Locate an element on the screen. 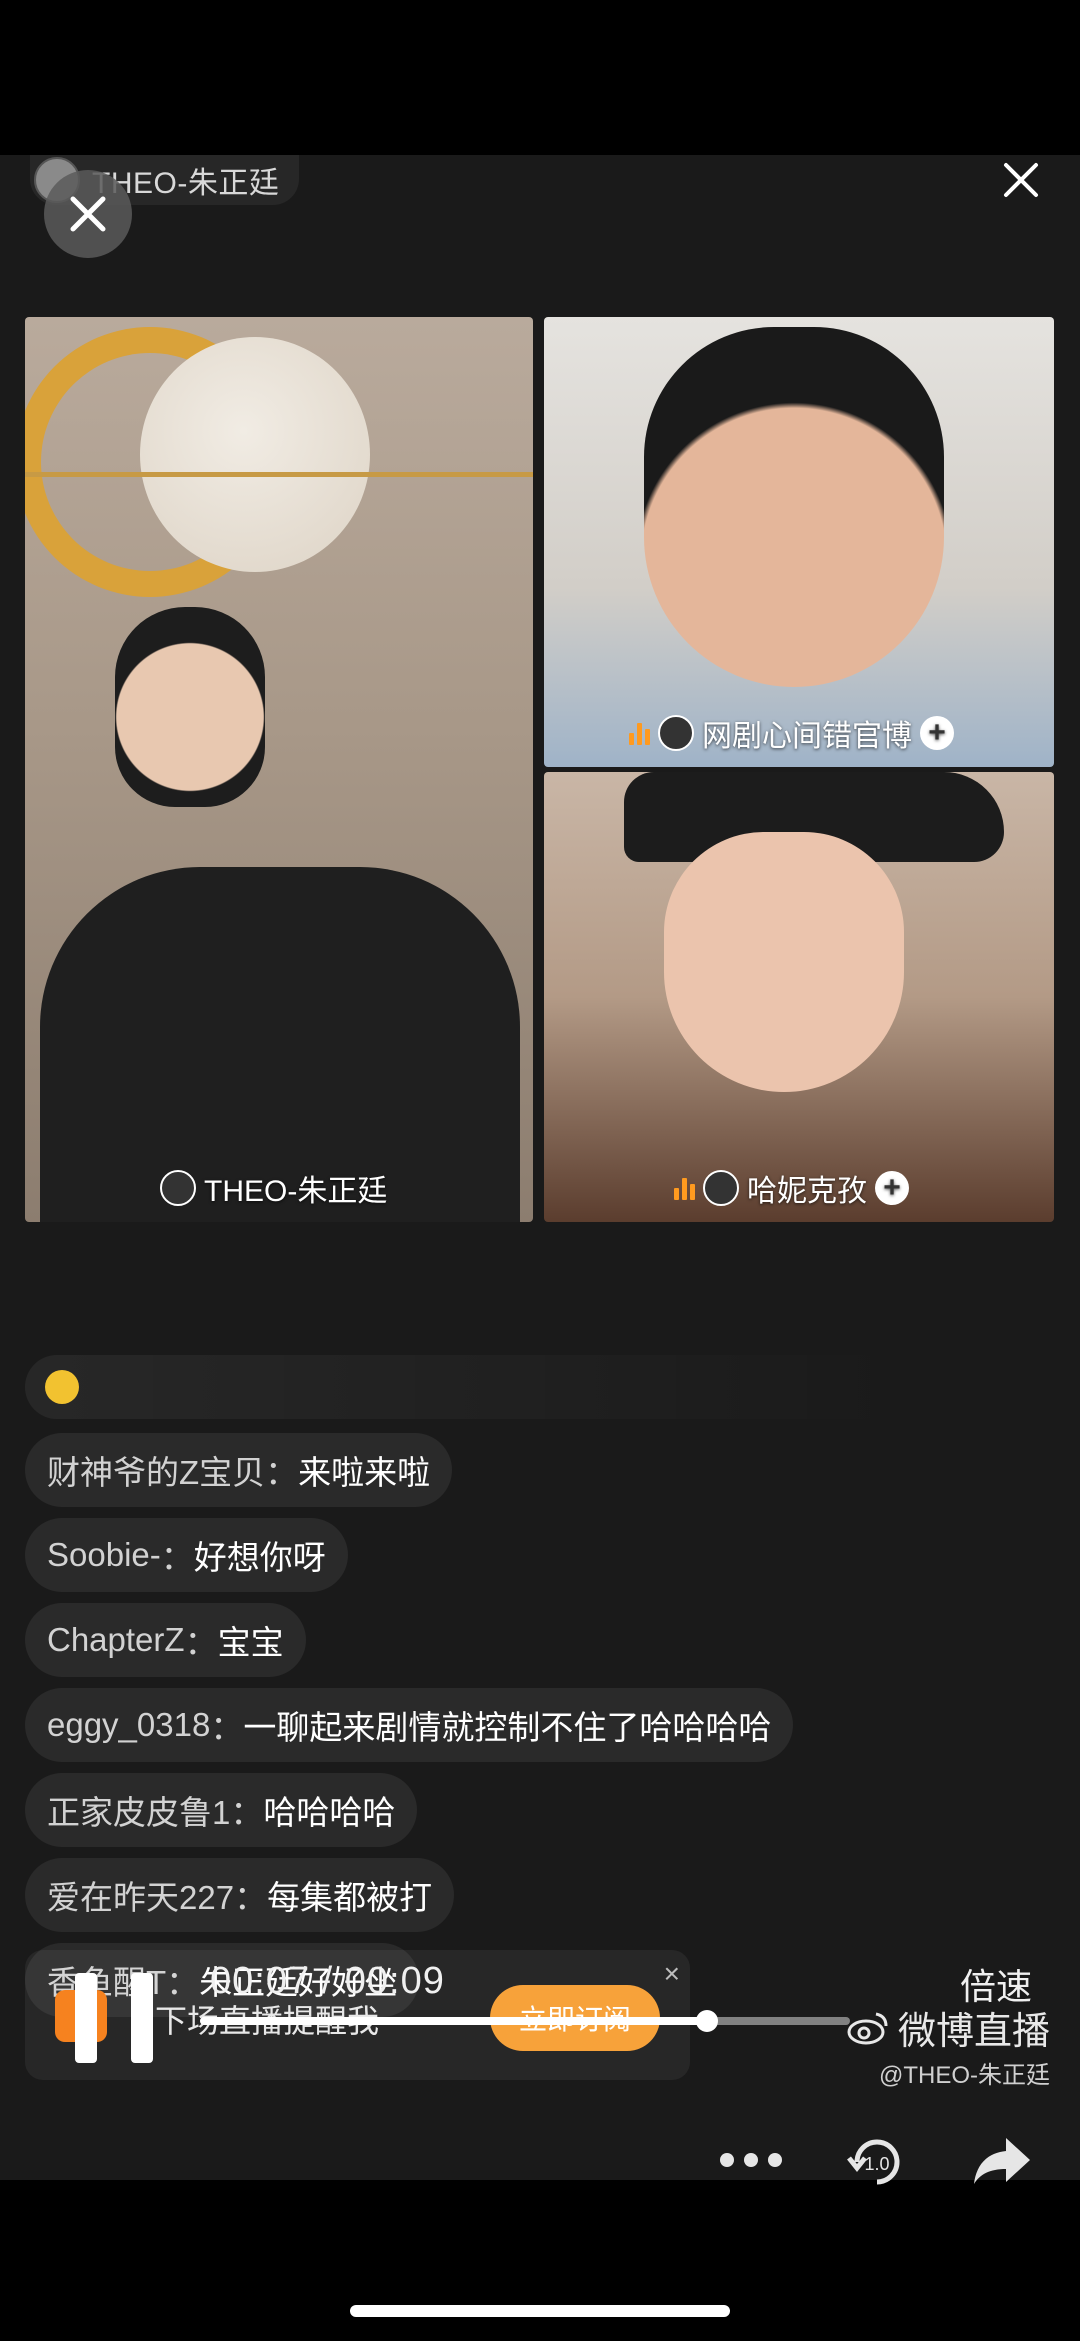 Image resolution: width=1080 pixels, height=2341 pixels. playback-time: 00:07 / 00:09 is located at coordinates (327, 1981).